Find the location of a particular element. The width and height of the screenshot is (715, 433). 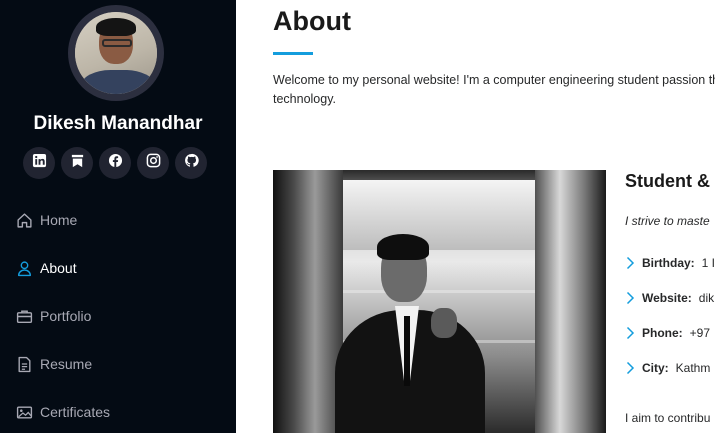

detail-phone: Phone: +97 is located at coordinates (670, 343).